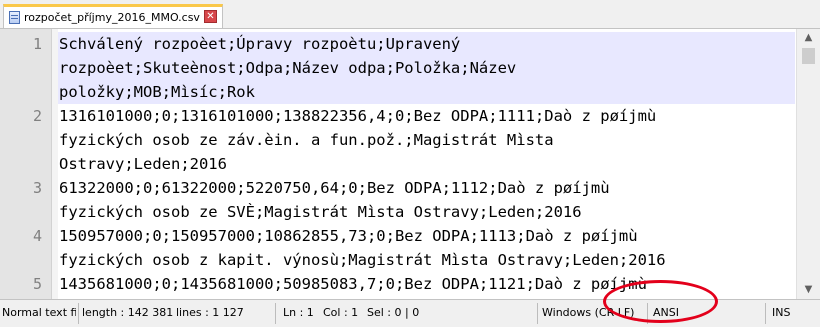 Image resolution: width=820 pixels, height=327 pixels. What do you see at coordinates (781, 312) in the screenshot?
I see `status-insert-mode: INS` at bounding box center [781, 312].